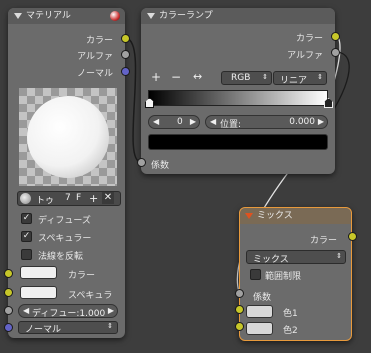 Image resolution: width=371 pixels, height=353 pixels. I want to click on normal-select: ノーマル ⇕, so click(68, 328).